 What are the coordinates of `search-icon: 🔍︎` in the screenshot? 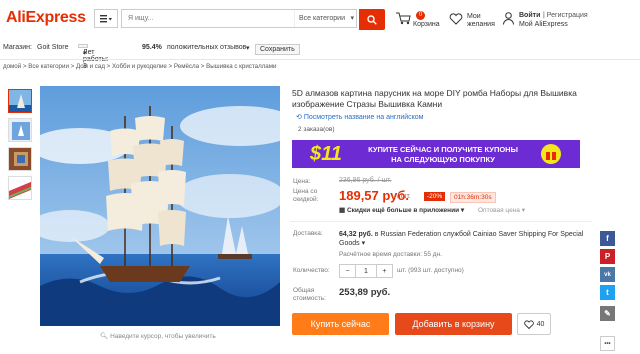 It's located at (105, 336).